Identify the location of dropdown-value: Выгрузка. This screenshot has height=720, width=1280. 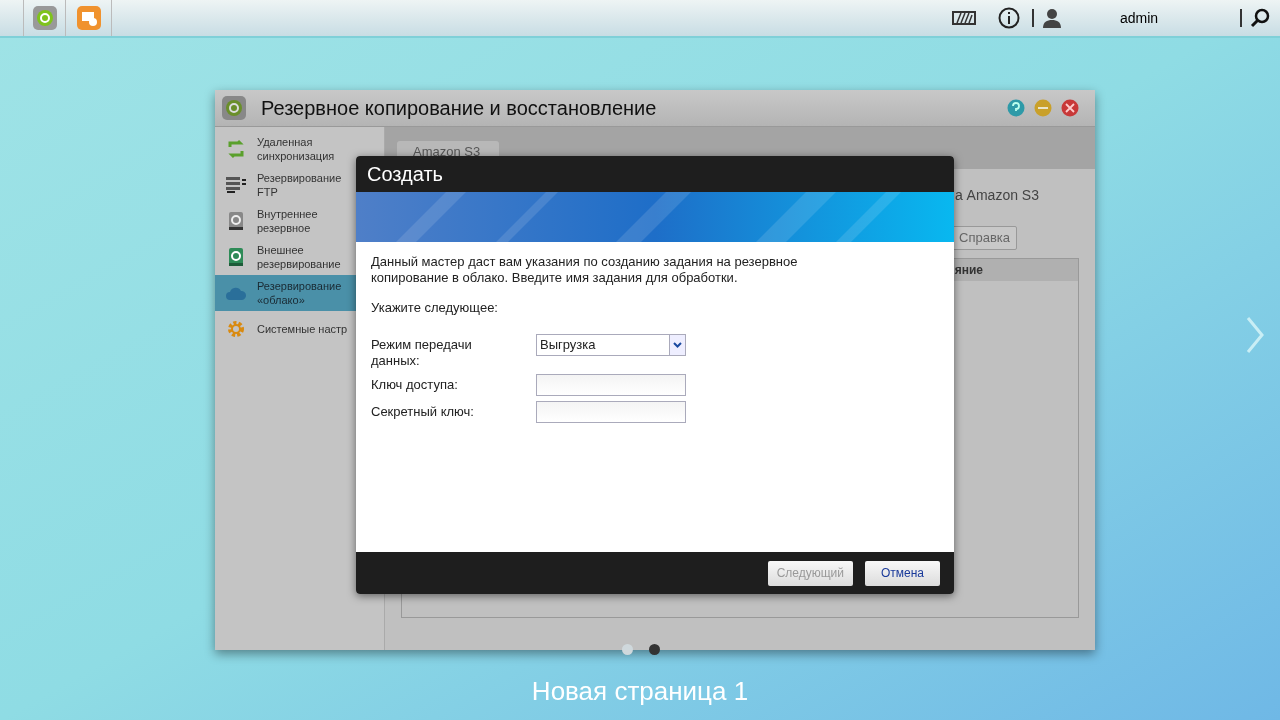
(568, 344).